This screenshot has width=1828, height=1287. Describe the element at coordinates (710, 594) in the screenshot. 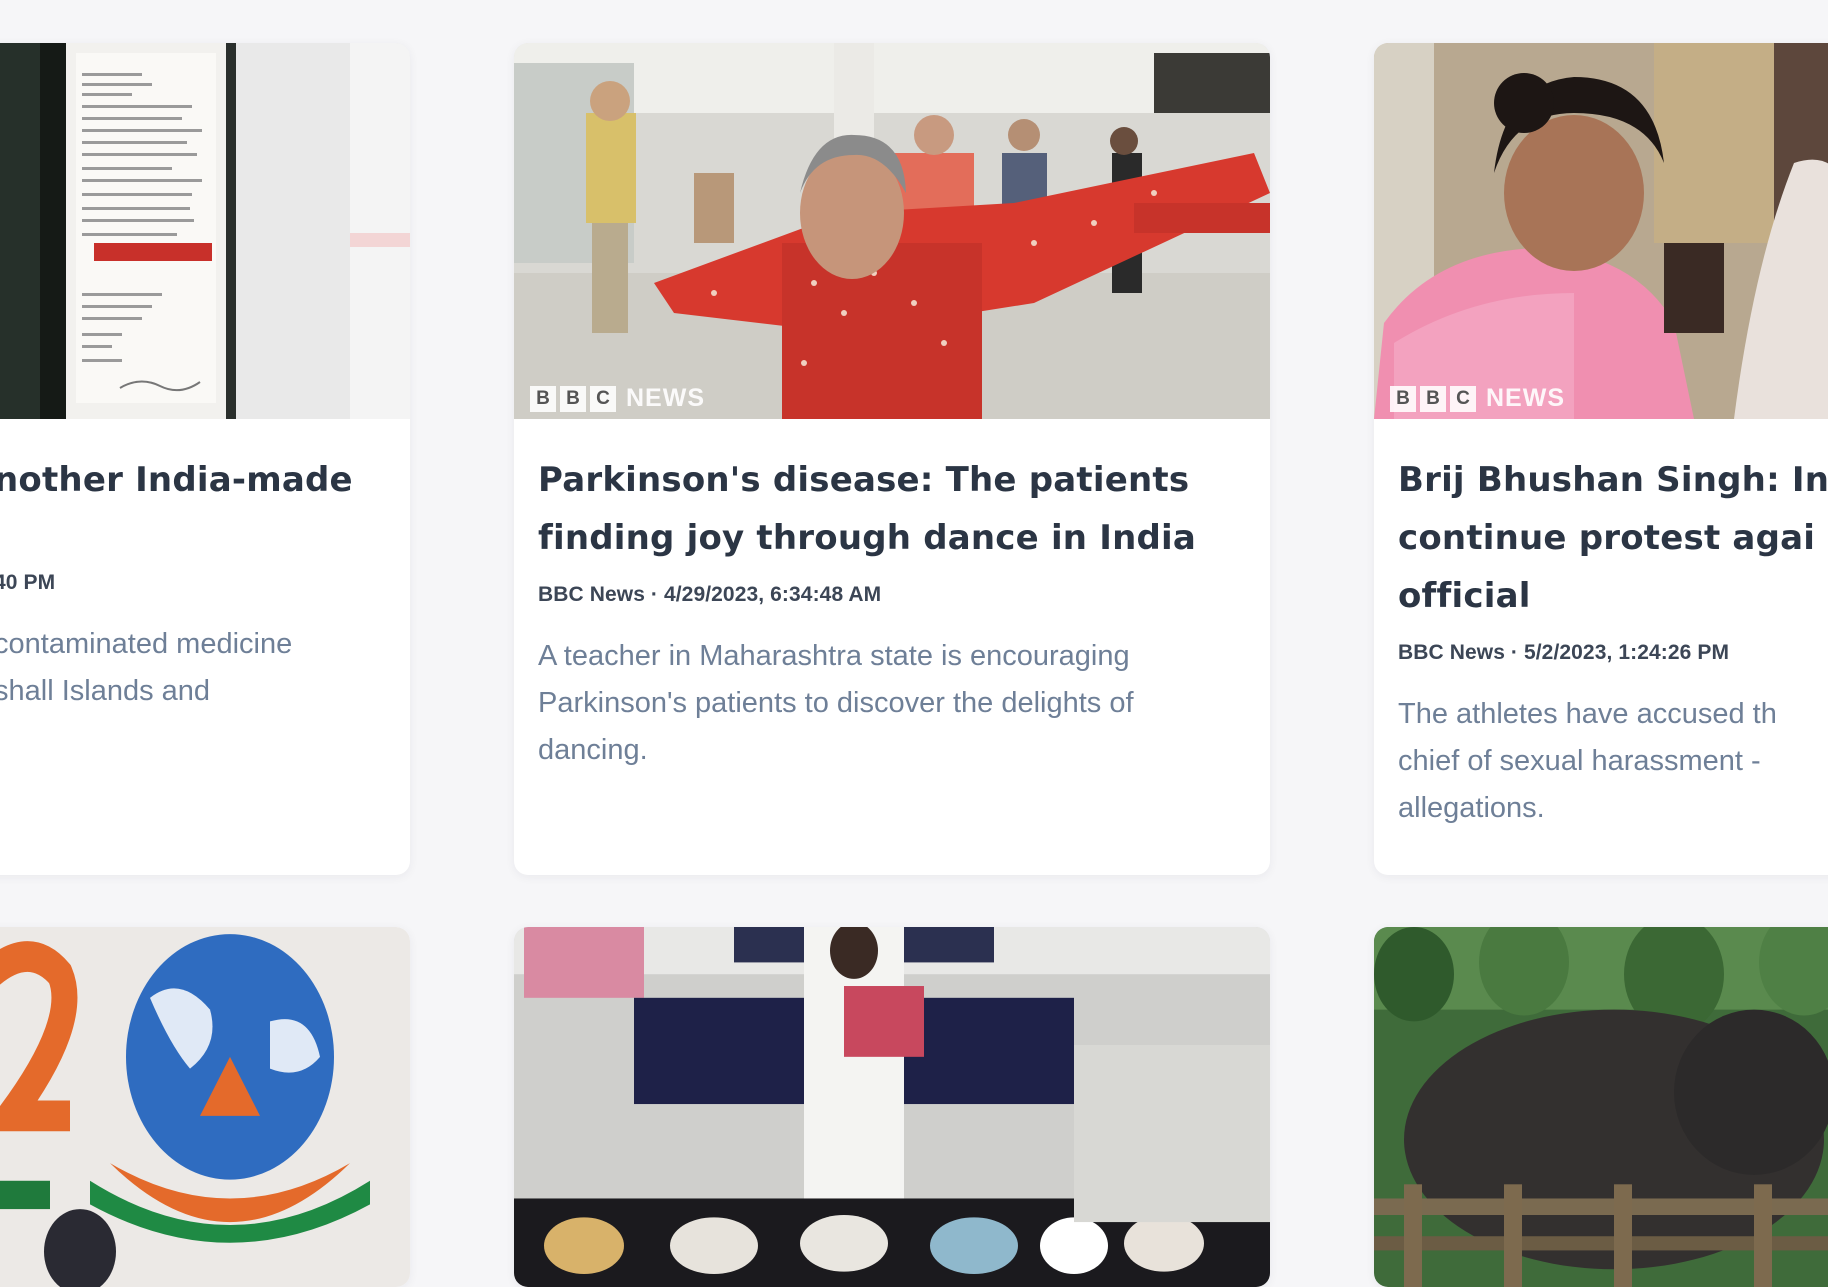

I see `news-card-meta: BBC News · 4/29/2023, 6:34:48 AM` at that location.